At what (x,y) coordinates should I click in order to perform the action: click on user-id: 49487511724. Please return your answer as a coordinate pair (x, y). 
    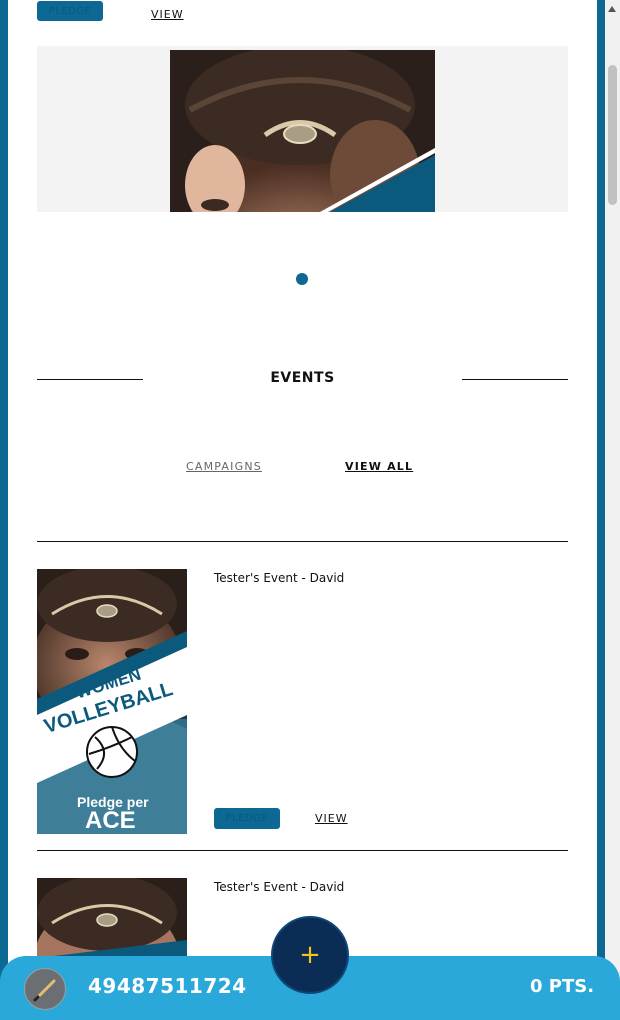
    Looking at the image, I should click on (167, 986).